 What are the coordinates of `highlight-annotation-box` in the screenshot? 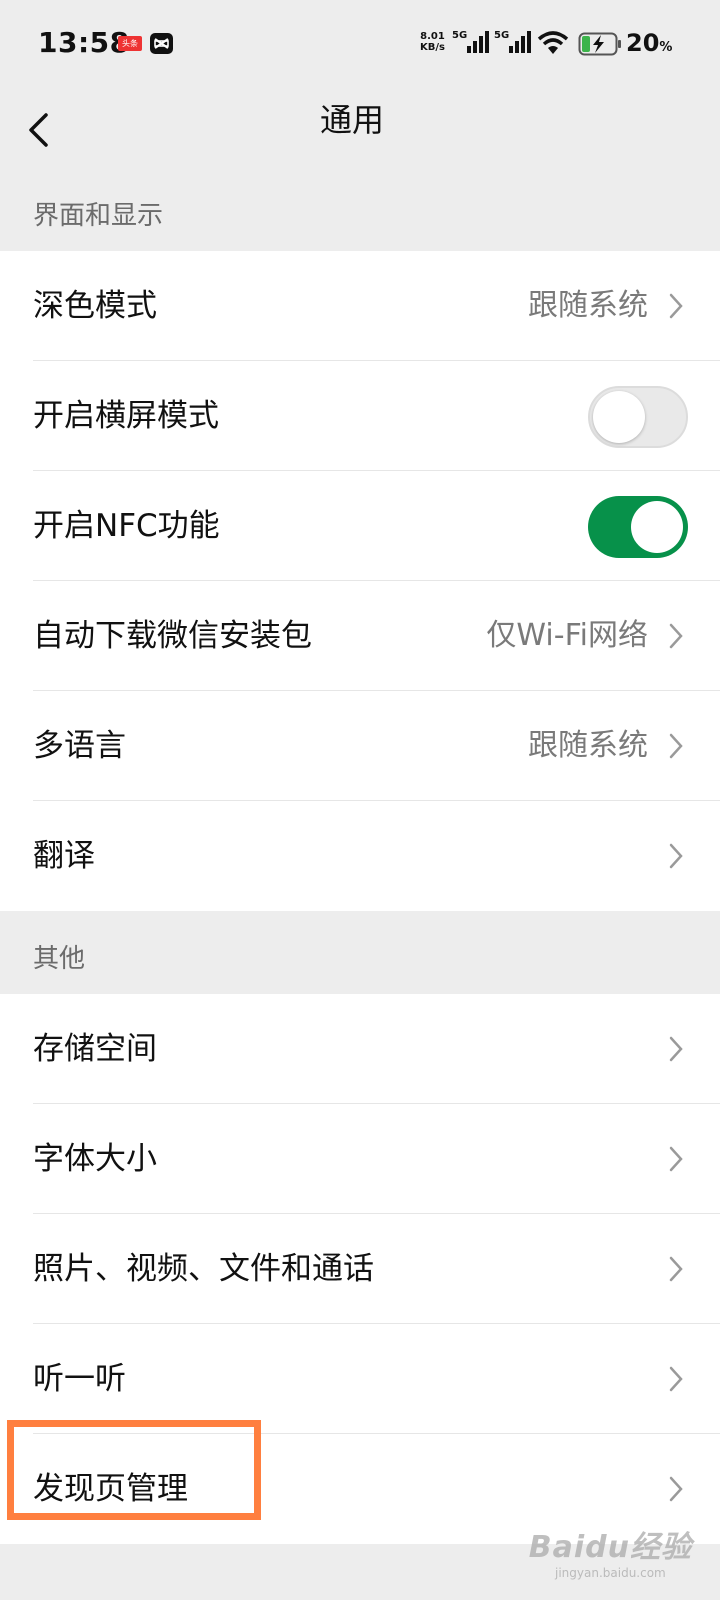 It's located at (134, 1470).